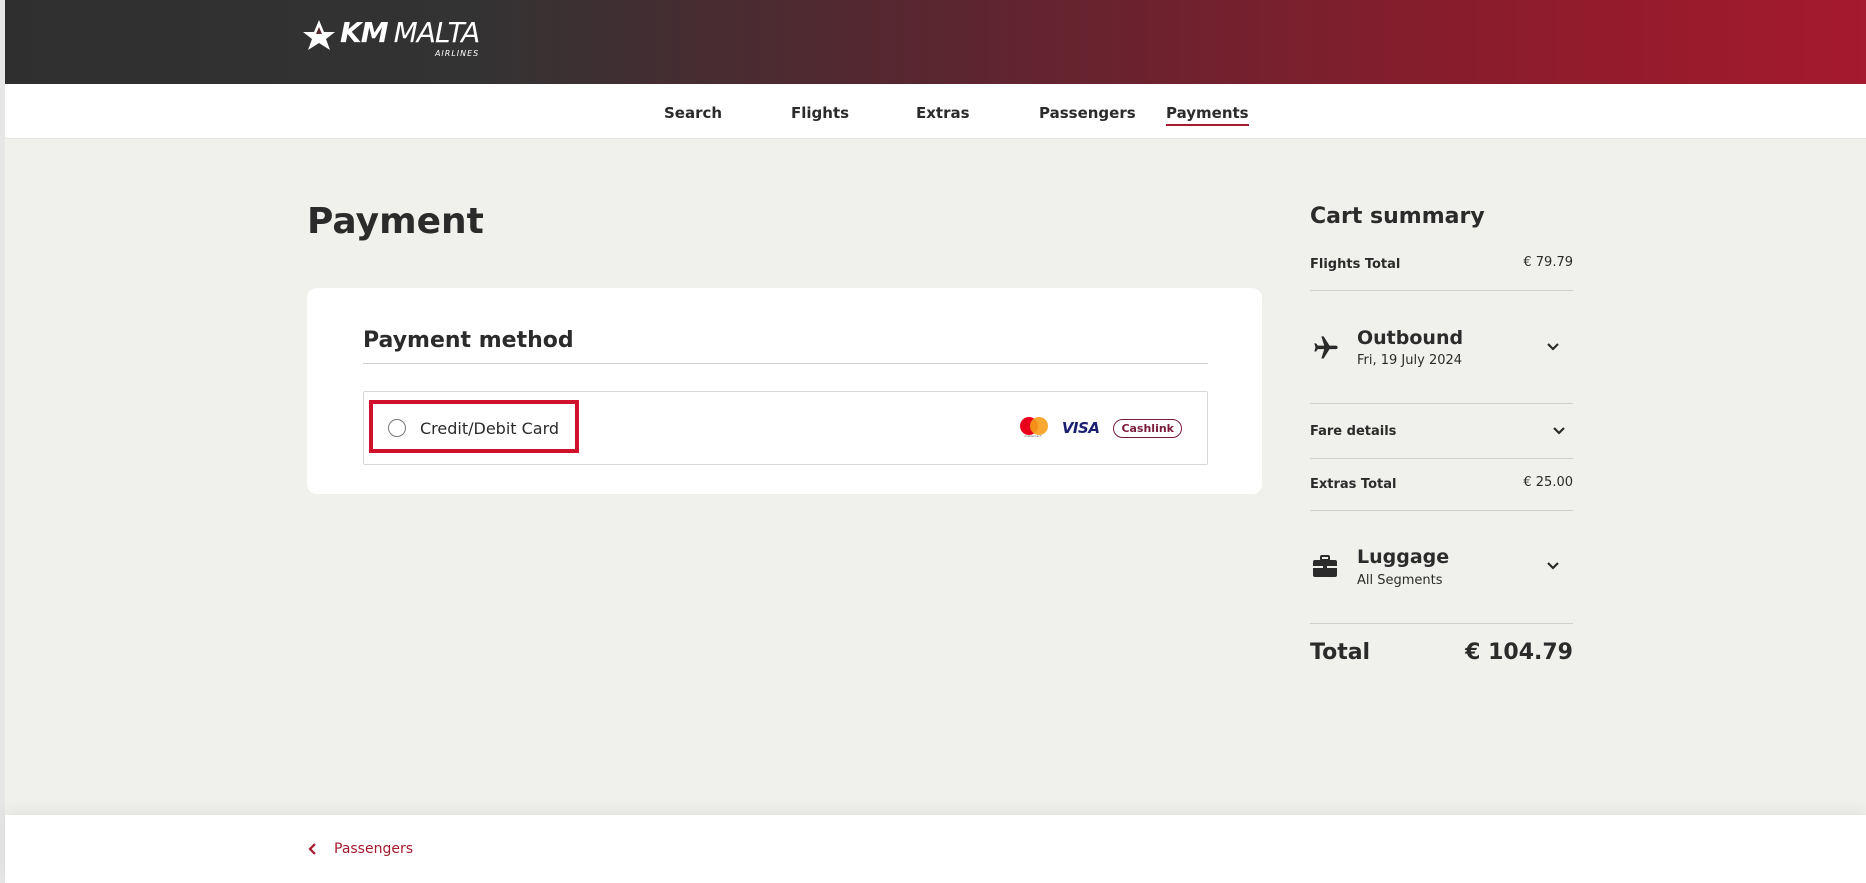 Image resolution: width=1866 pixels, height=883 pixels. What do you see at coordinates (1080, 428) in the screenshot?
I see `visa-icon: VISA` at bounding box center [1080, 428].